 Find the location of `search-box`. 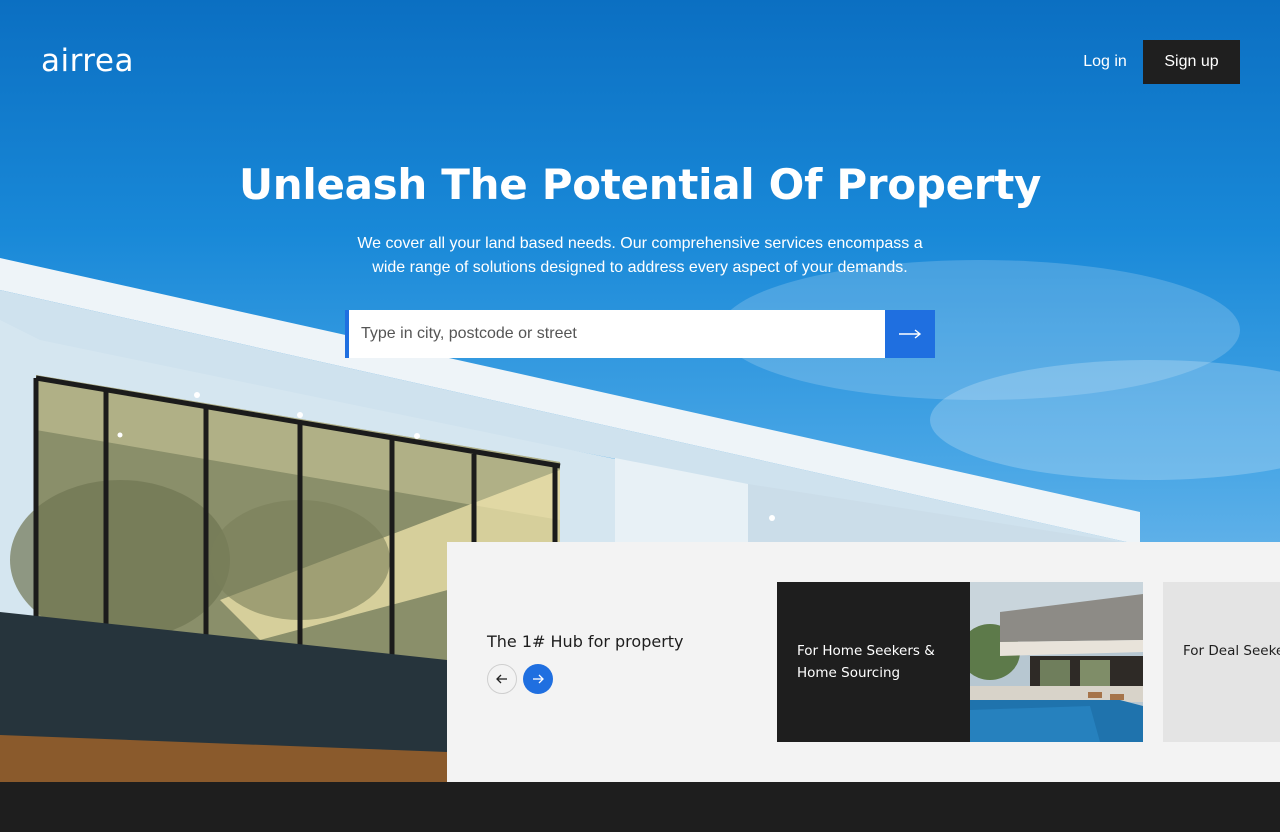

search-box is located at coordinates (615, 334).